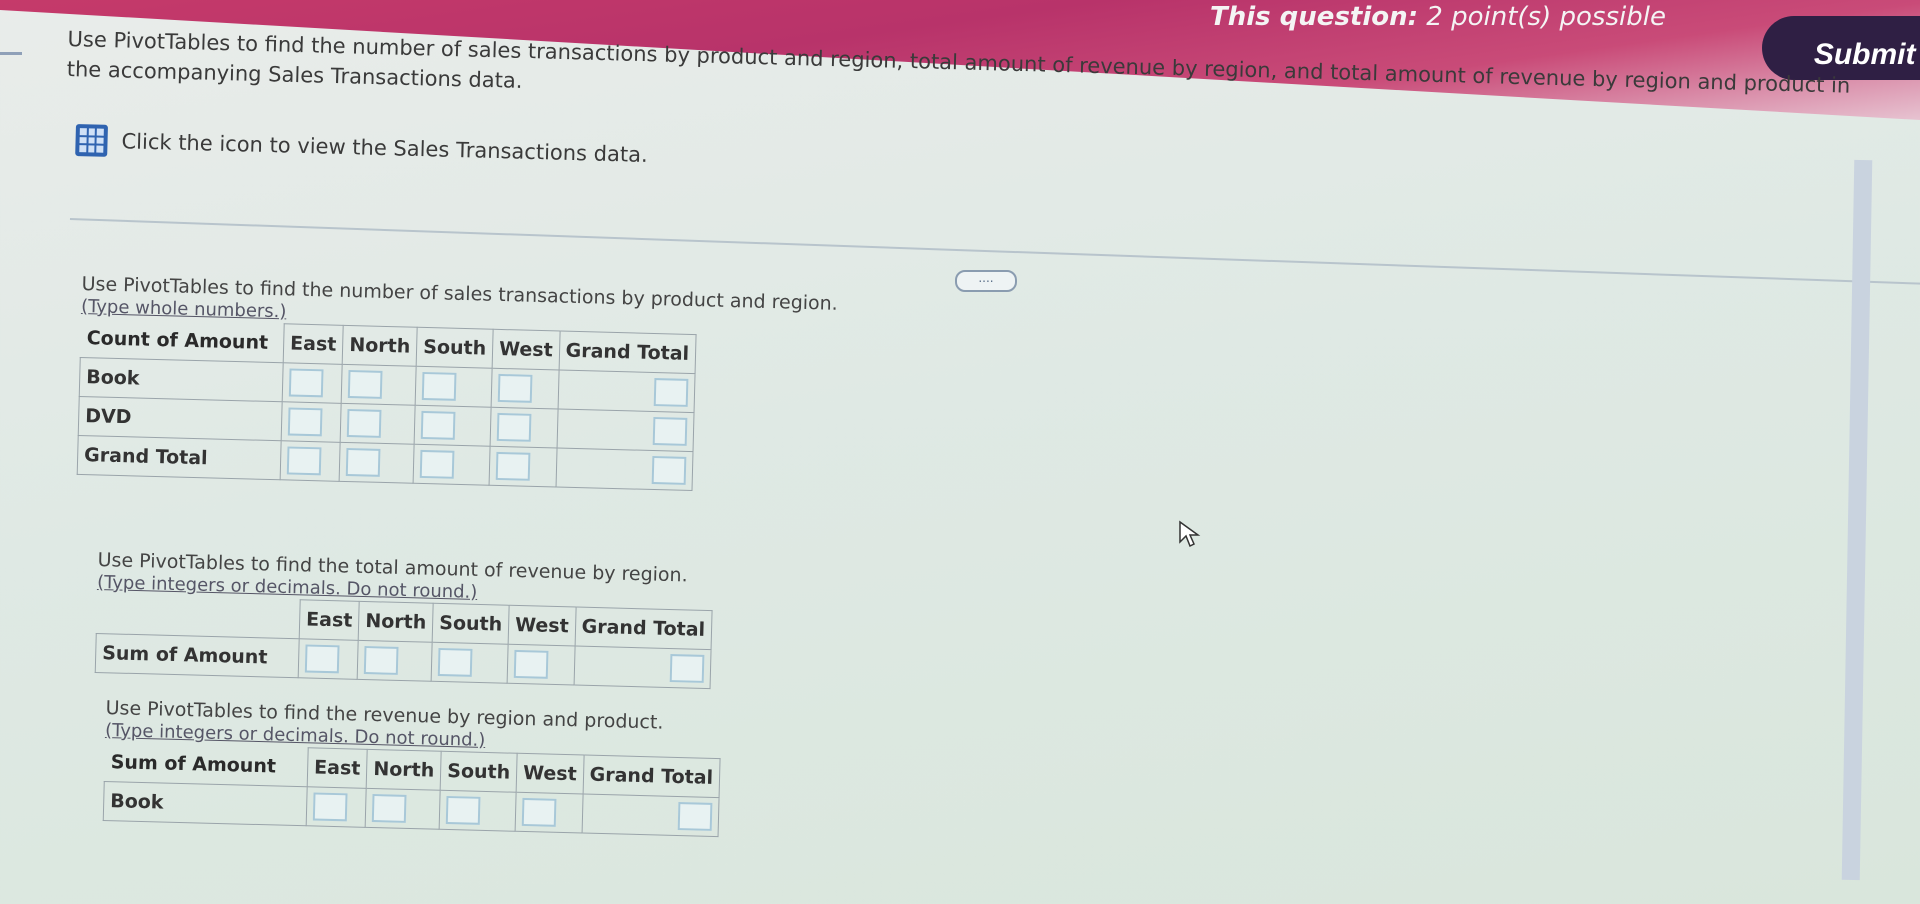 The image size is (1920, 904). I want to click on product-table-title: Sum of Amount, so click(193, 764).